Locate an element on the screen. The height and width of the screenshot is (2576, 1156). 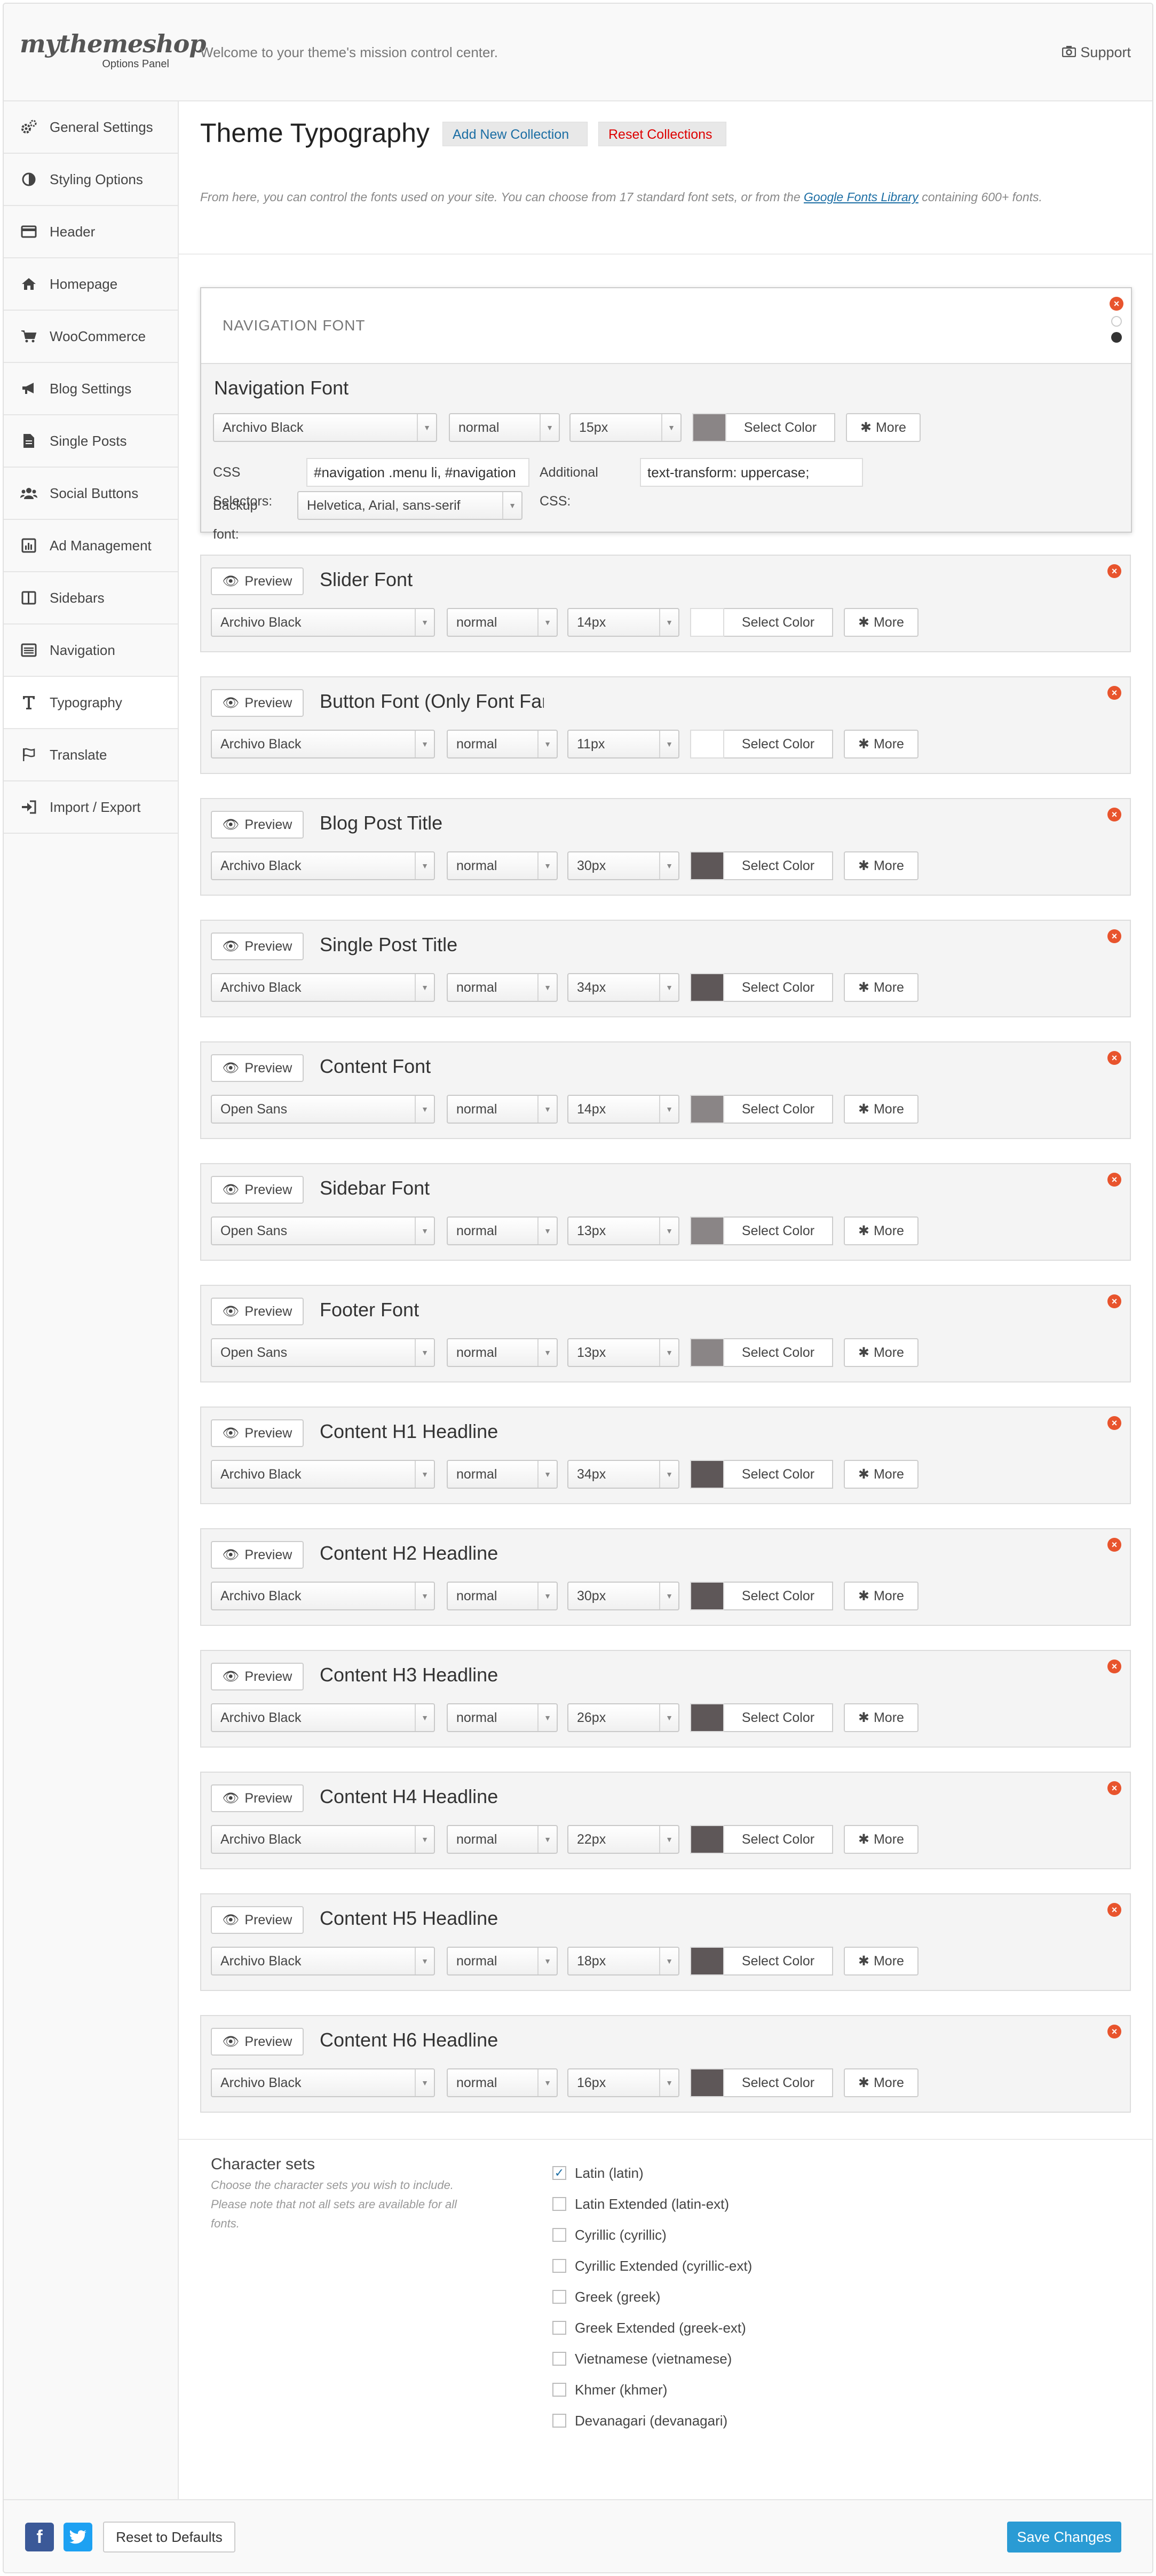
charset-item: Vietnamese (vietnamese) is located at coordinates (652, 2358).